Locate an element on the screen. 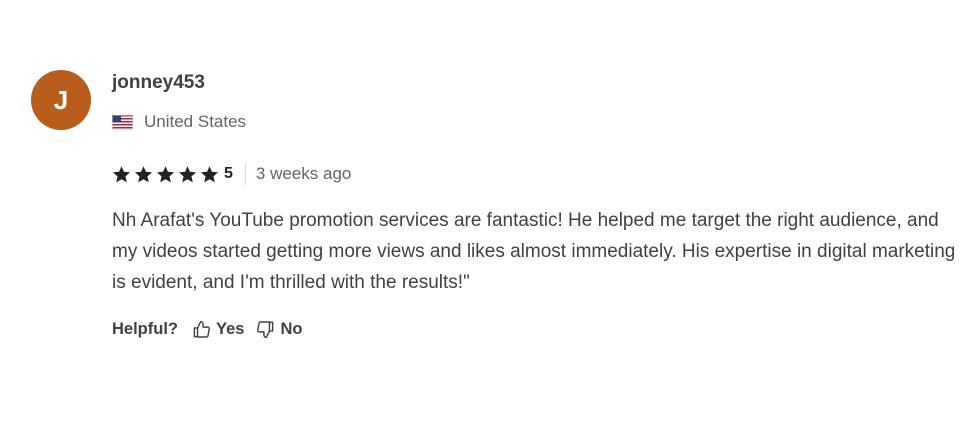  helpful-yes-button: Yes is located at coordinates (218, 329).